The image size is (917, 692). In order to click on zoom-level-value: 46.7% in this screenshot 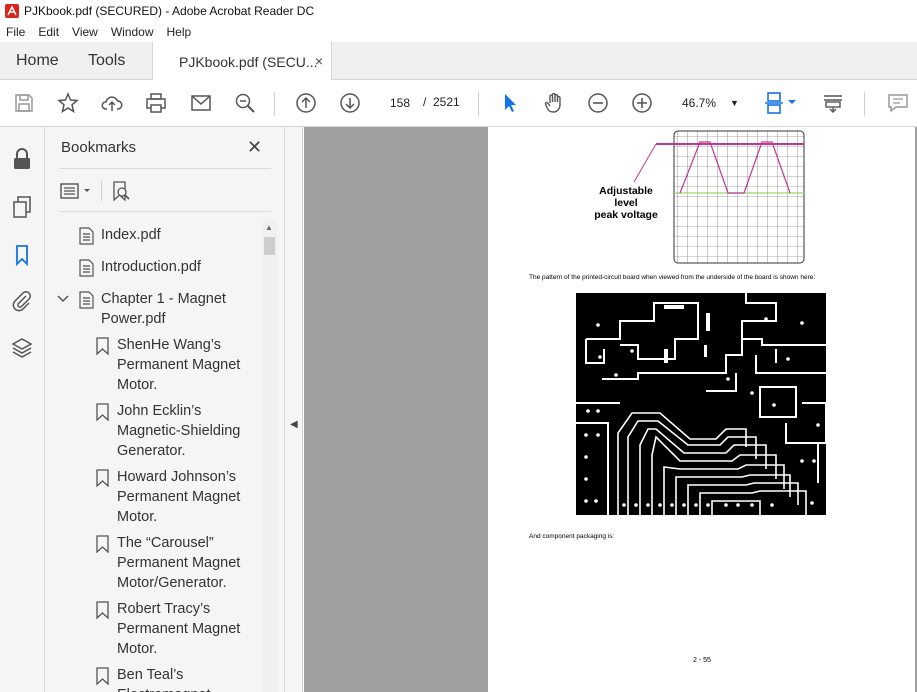, I will do `click(699, 103)`.